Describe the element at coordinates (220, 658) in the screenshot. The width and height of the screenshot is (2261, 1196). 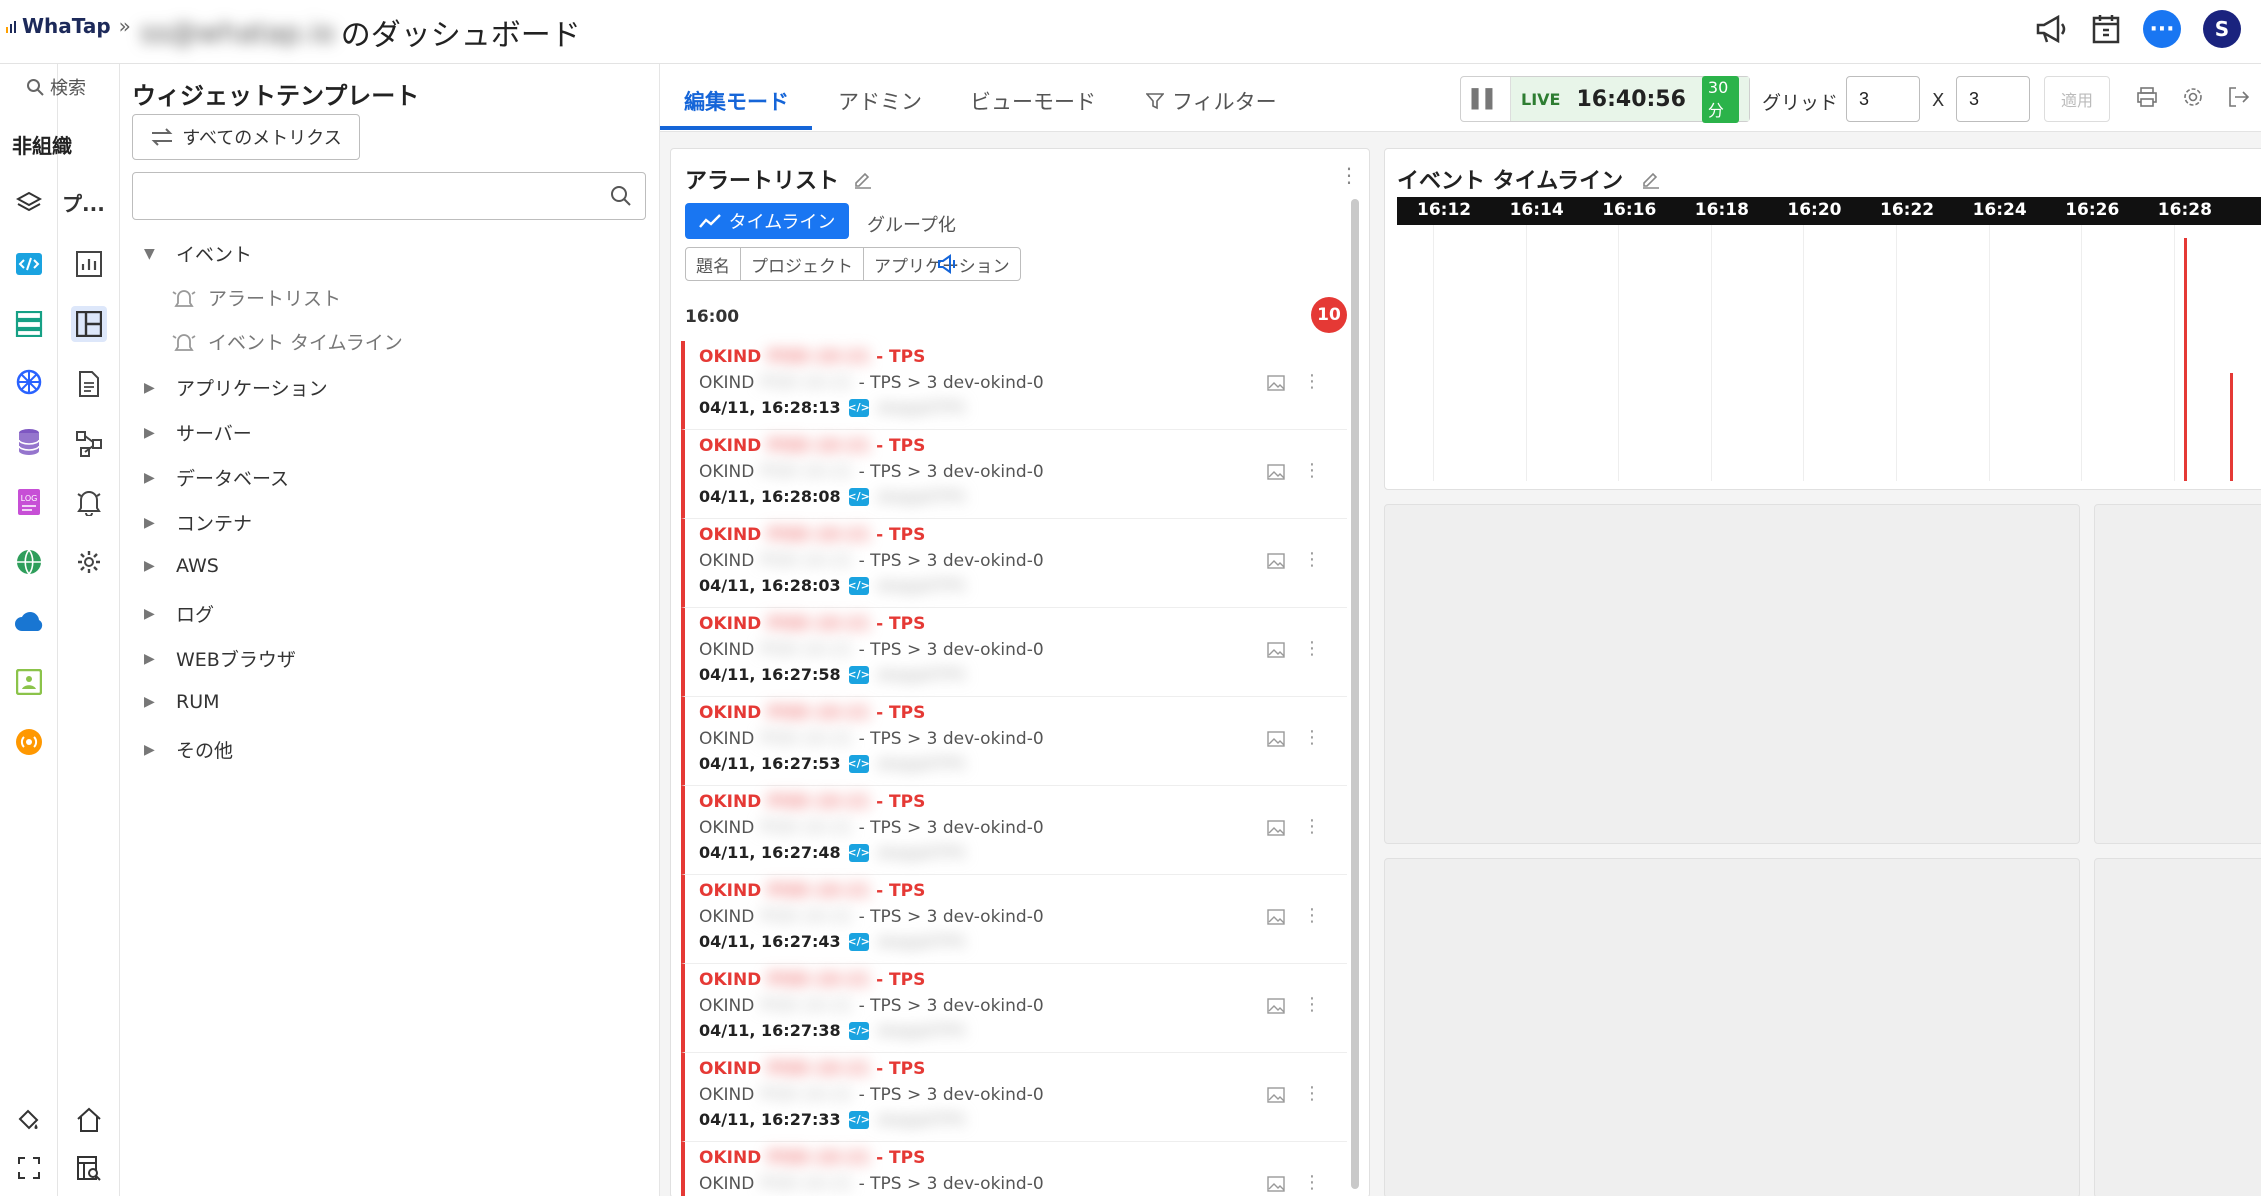
I see `tree-item-web-browser: ▶ WEBブラウザ` at that location.